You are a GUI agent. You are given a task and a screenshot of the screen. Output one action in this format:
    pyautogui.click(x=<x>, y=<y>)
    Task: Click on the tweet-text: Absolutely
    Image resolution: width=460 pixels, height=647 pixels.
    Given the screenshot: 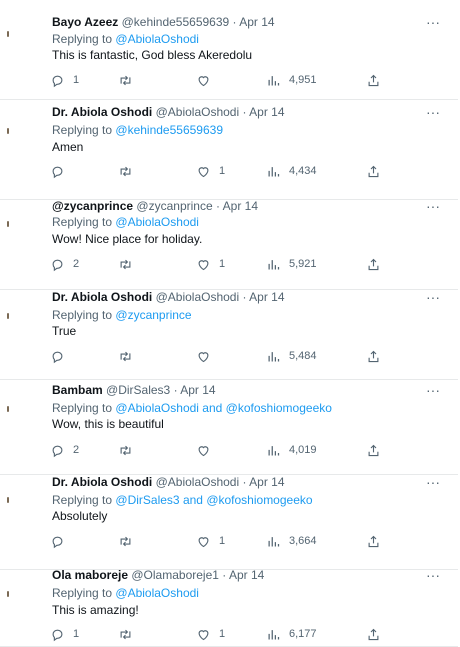 What is the action you would take?
    pyautogui.click(x=80, y=516)
    